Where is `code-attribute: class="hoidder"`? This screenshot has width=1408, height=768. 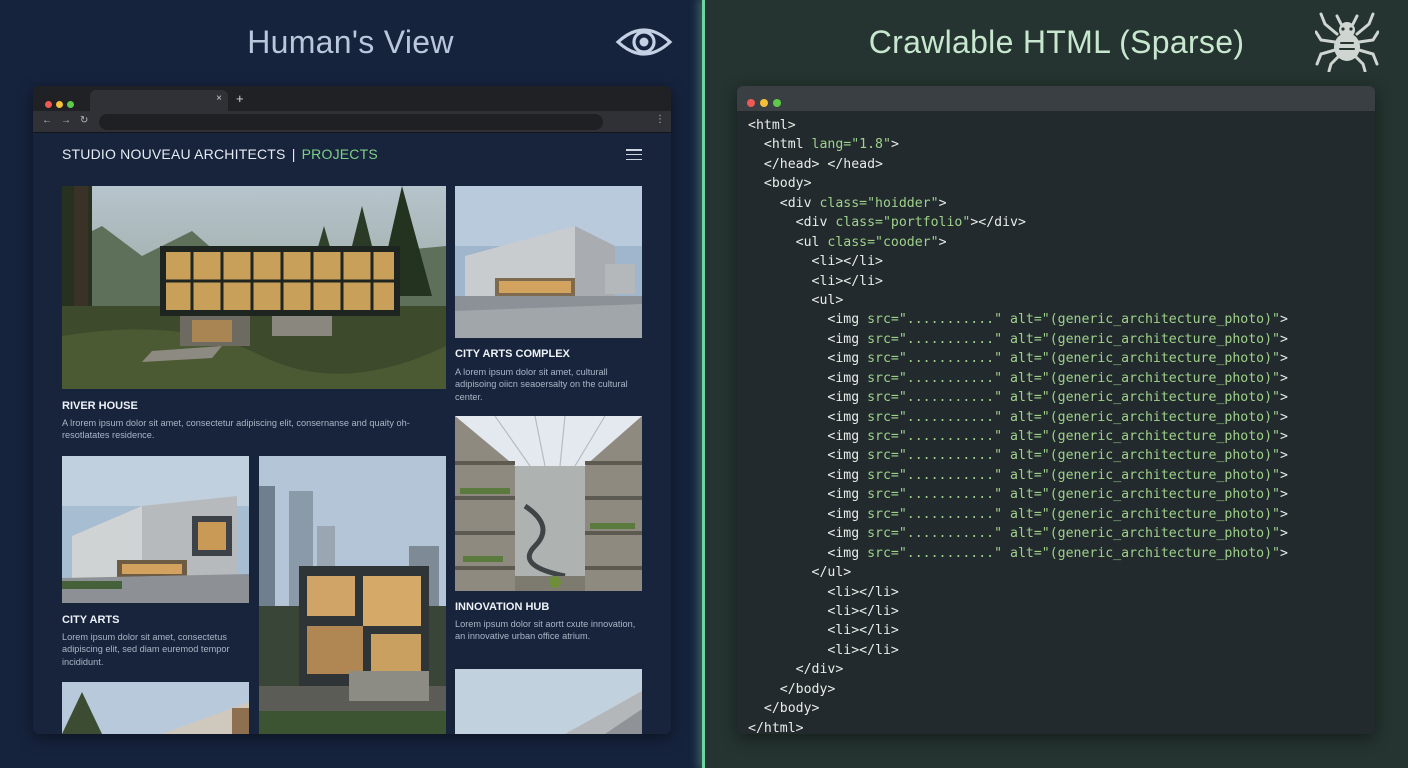
code-attribute: class="hoidder" is located at coordinates (879, 203).